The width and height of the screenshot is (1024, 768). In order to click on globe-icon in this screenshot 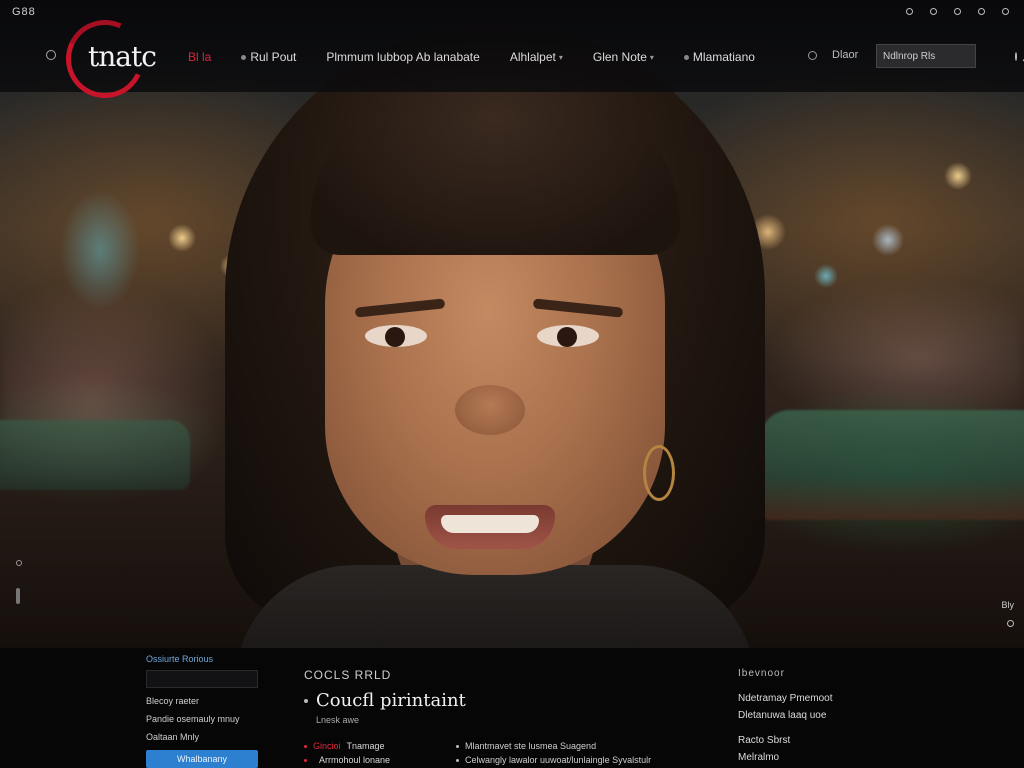, I will do `click(812, 55)`.